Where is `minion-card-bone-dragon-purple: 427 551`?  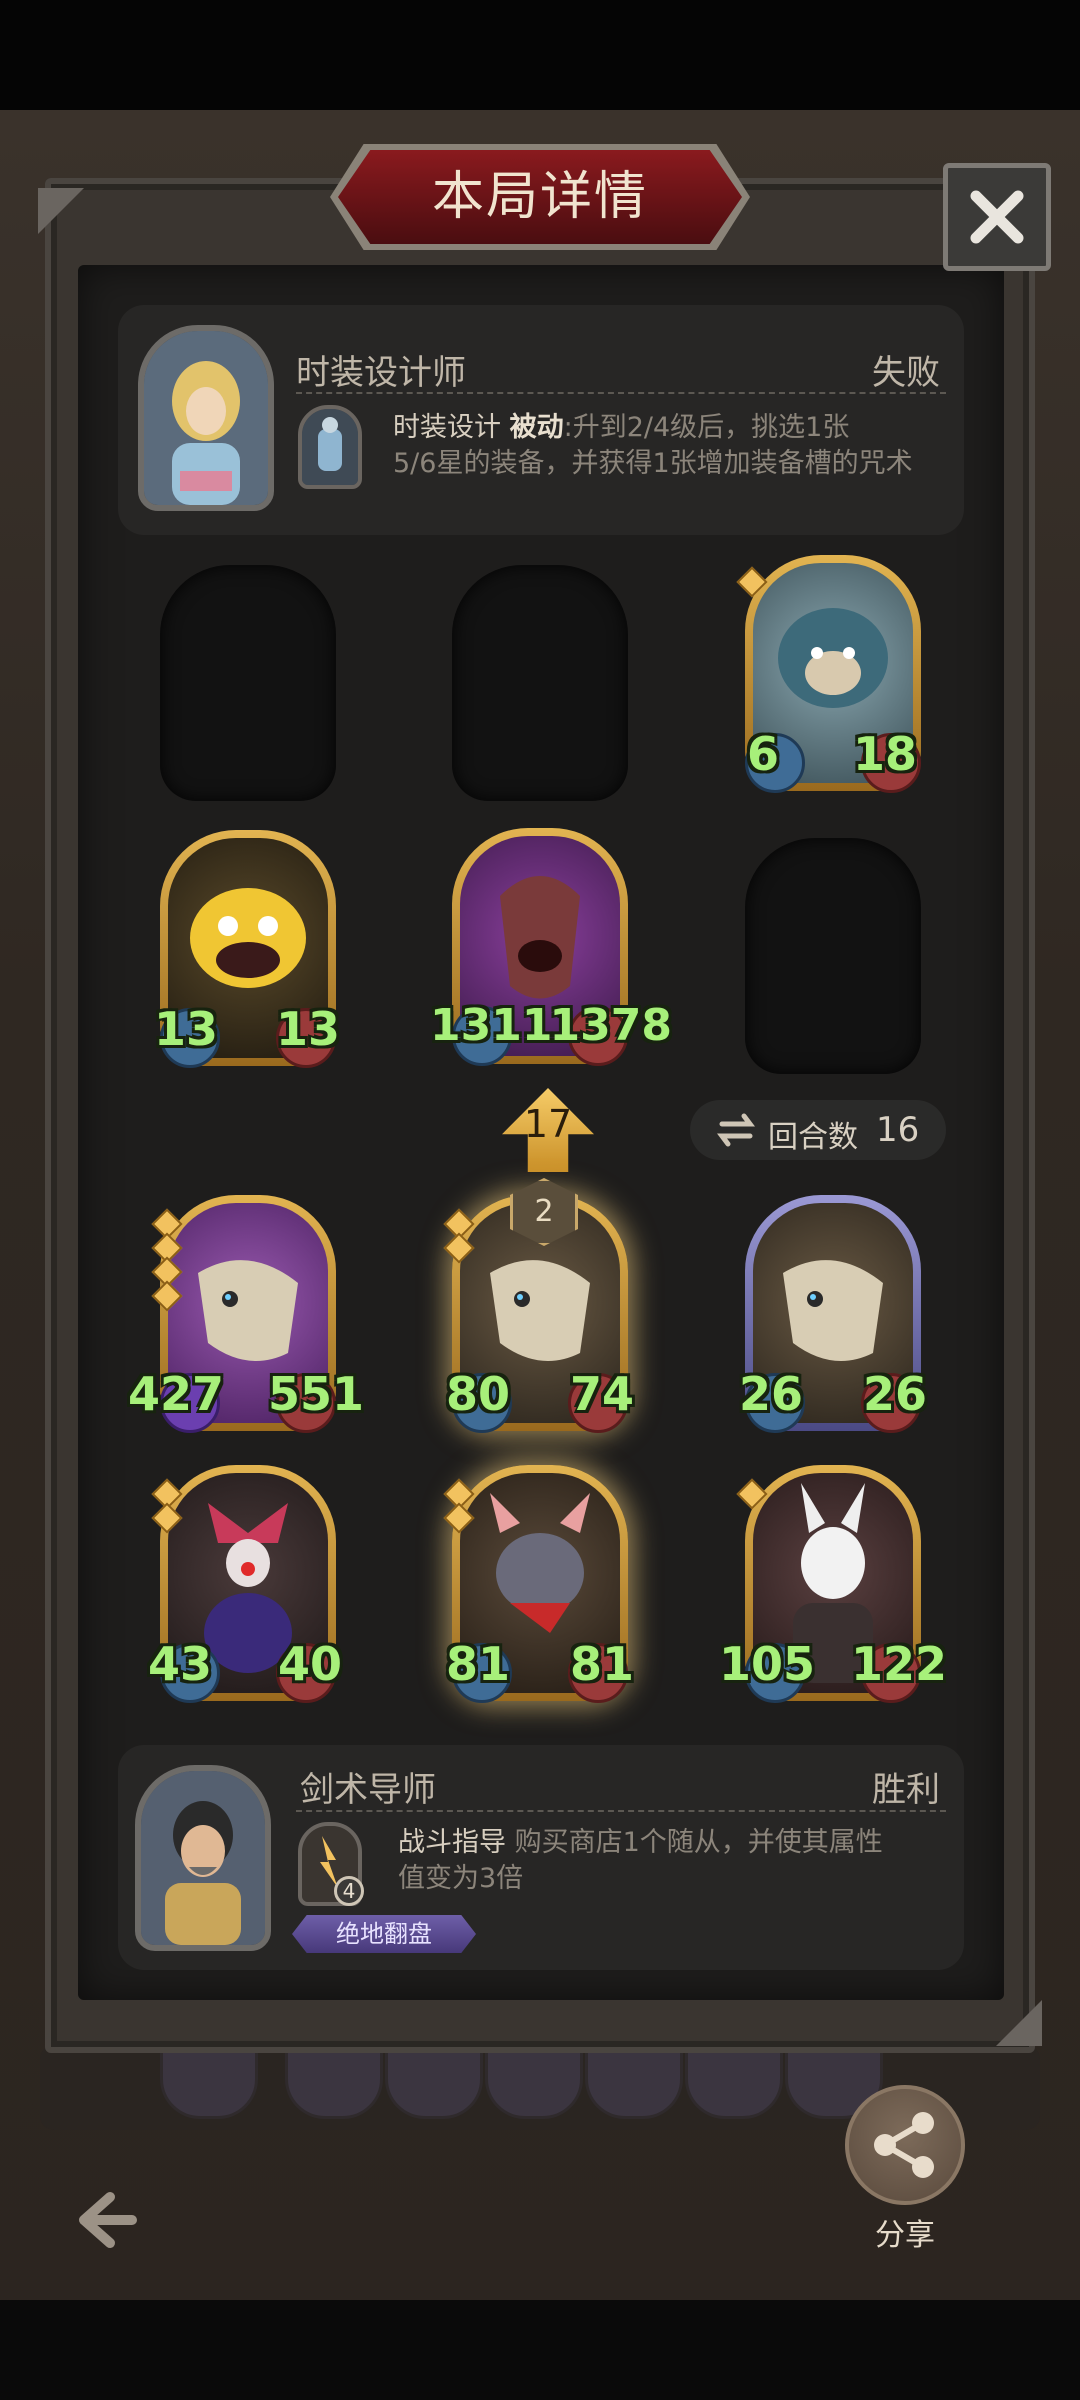 minion-card-bone-dragon-purple: 427 551 is located at coordinates (246, 1314).